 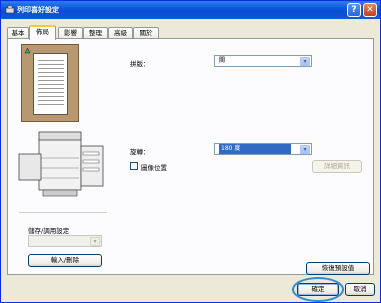 I want to click on rotate-value: 180 度, so click(x=255, y=149).